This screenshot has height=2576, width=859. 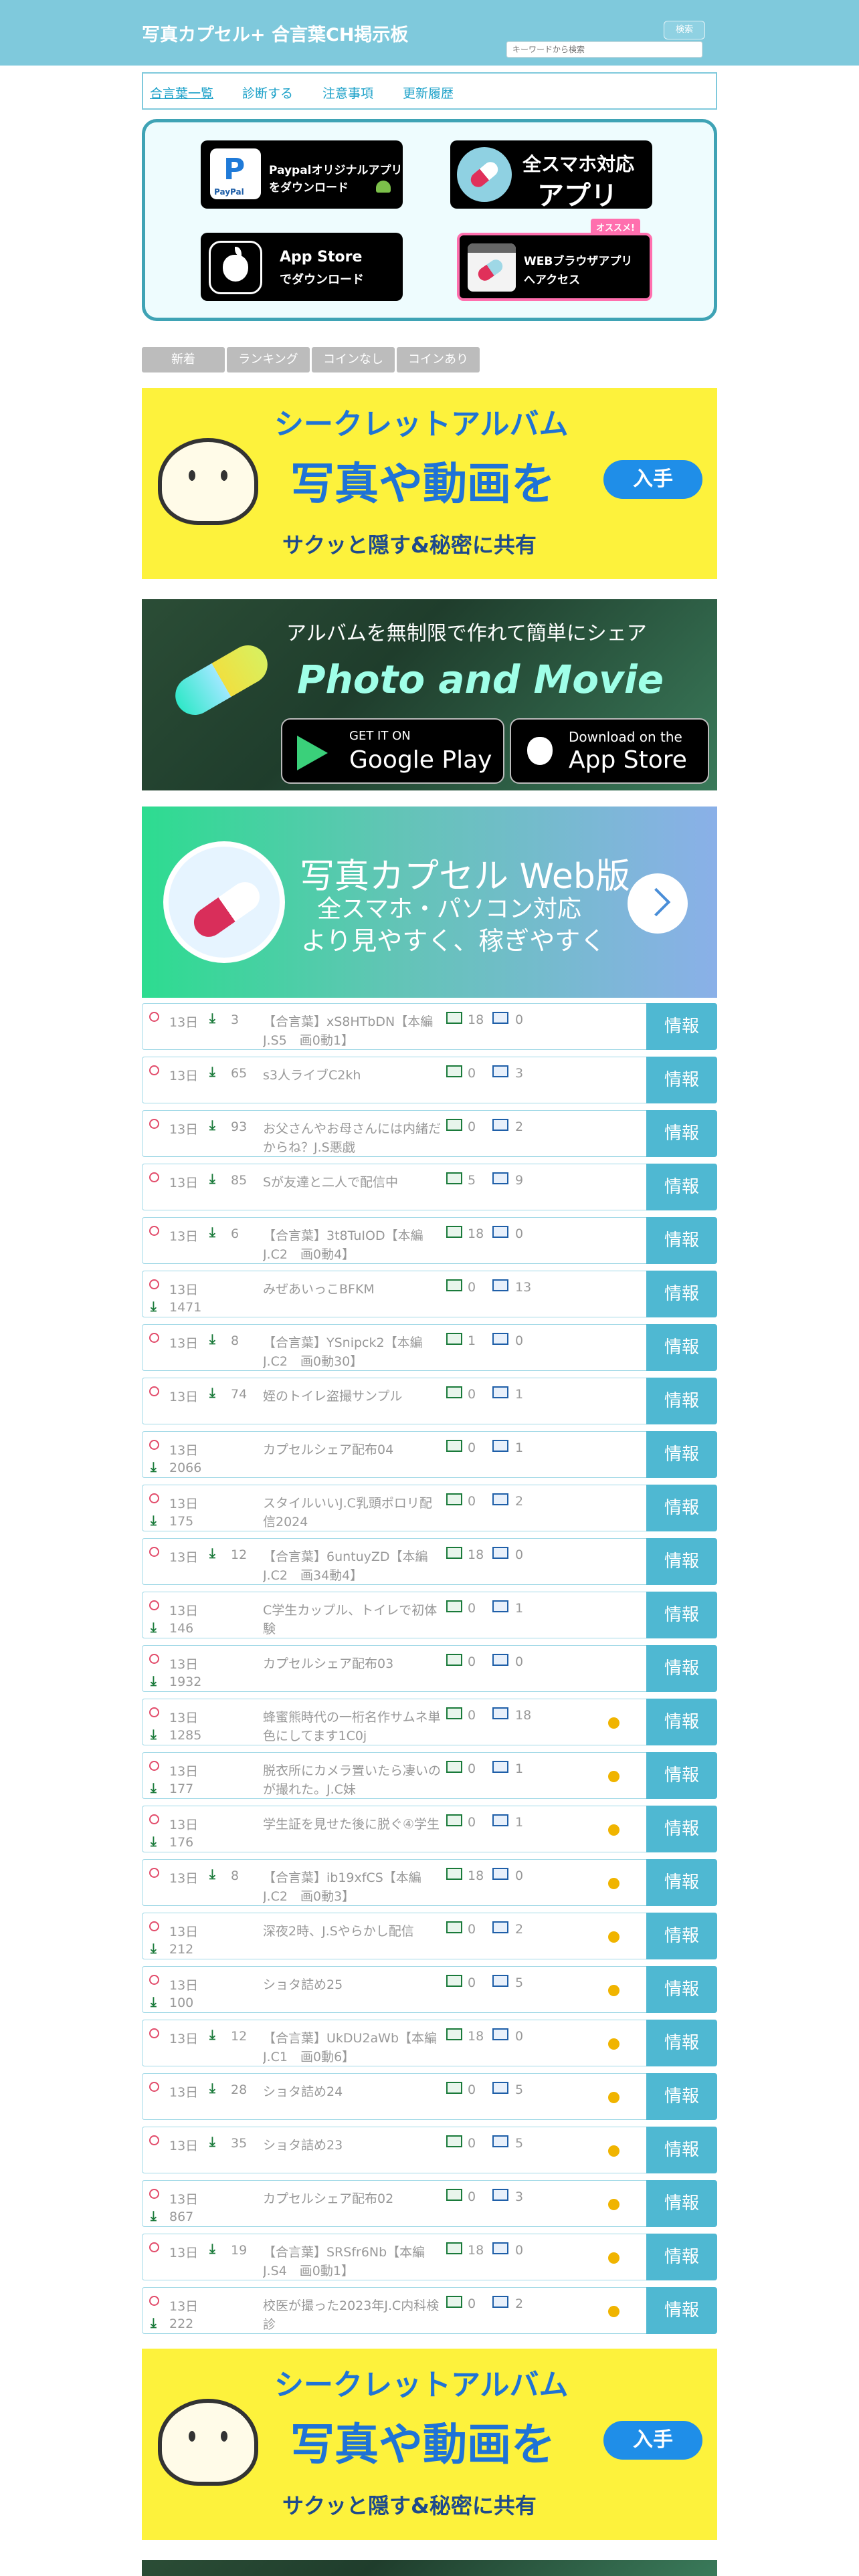 I want to click on list-item-body: 13日 ⤓ 3 【合言葉】xS8HTbDN【本編 J.S5 画0動1】 18 0, so click(x=395, y=1026).